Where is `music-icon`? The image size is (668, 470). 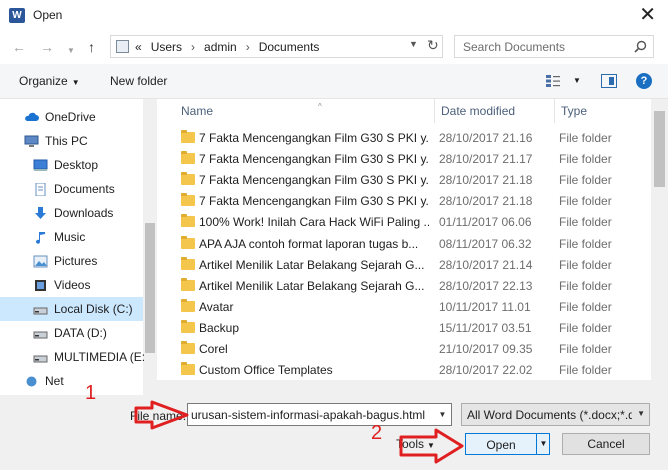
music-icon is located at coordinates (40, 237).